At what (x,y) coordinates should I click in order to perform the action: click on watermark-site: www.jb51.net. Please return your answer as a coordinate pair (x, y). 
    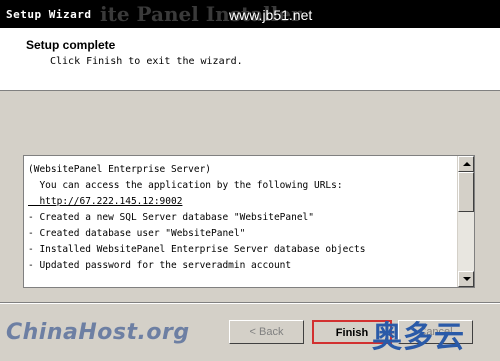
    Looking at the image, I should click on (271, 15).